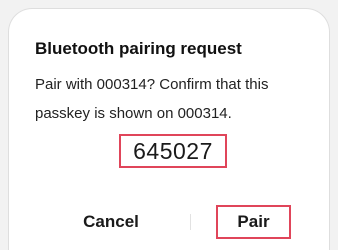  Describe the element at coordinates (253, 222) in the screenshot. I see `pair-button: Pair` at that location.